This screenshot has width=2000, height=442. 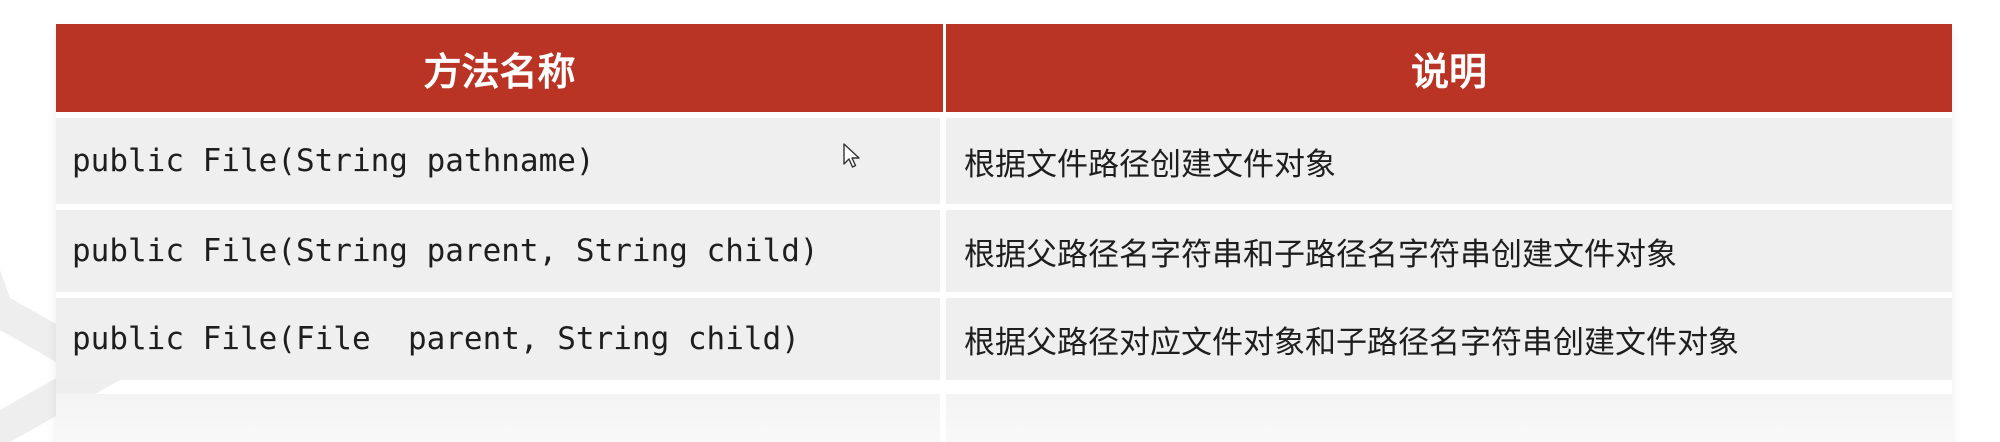 I want to click on mouse-pointer-icon, so click(x=851, y=155).